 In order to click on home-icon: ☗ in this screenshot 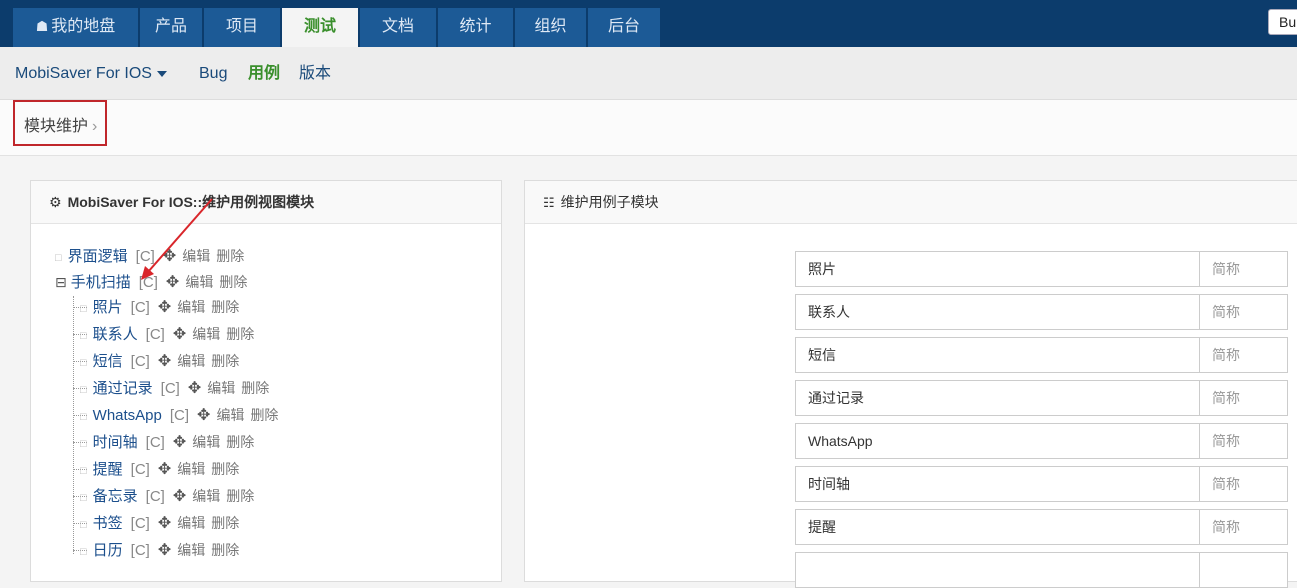, I will do `click(42, 26)`.